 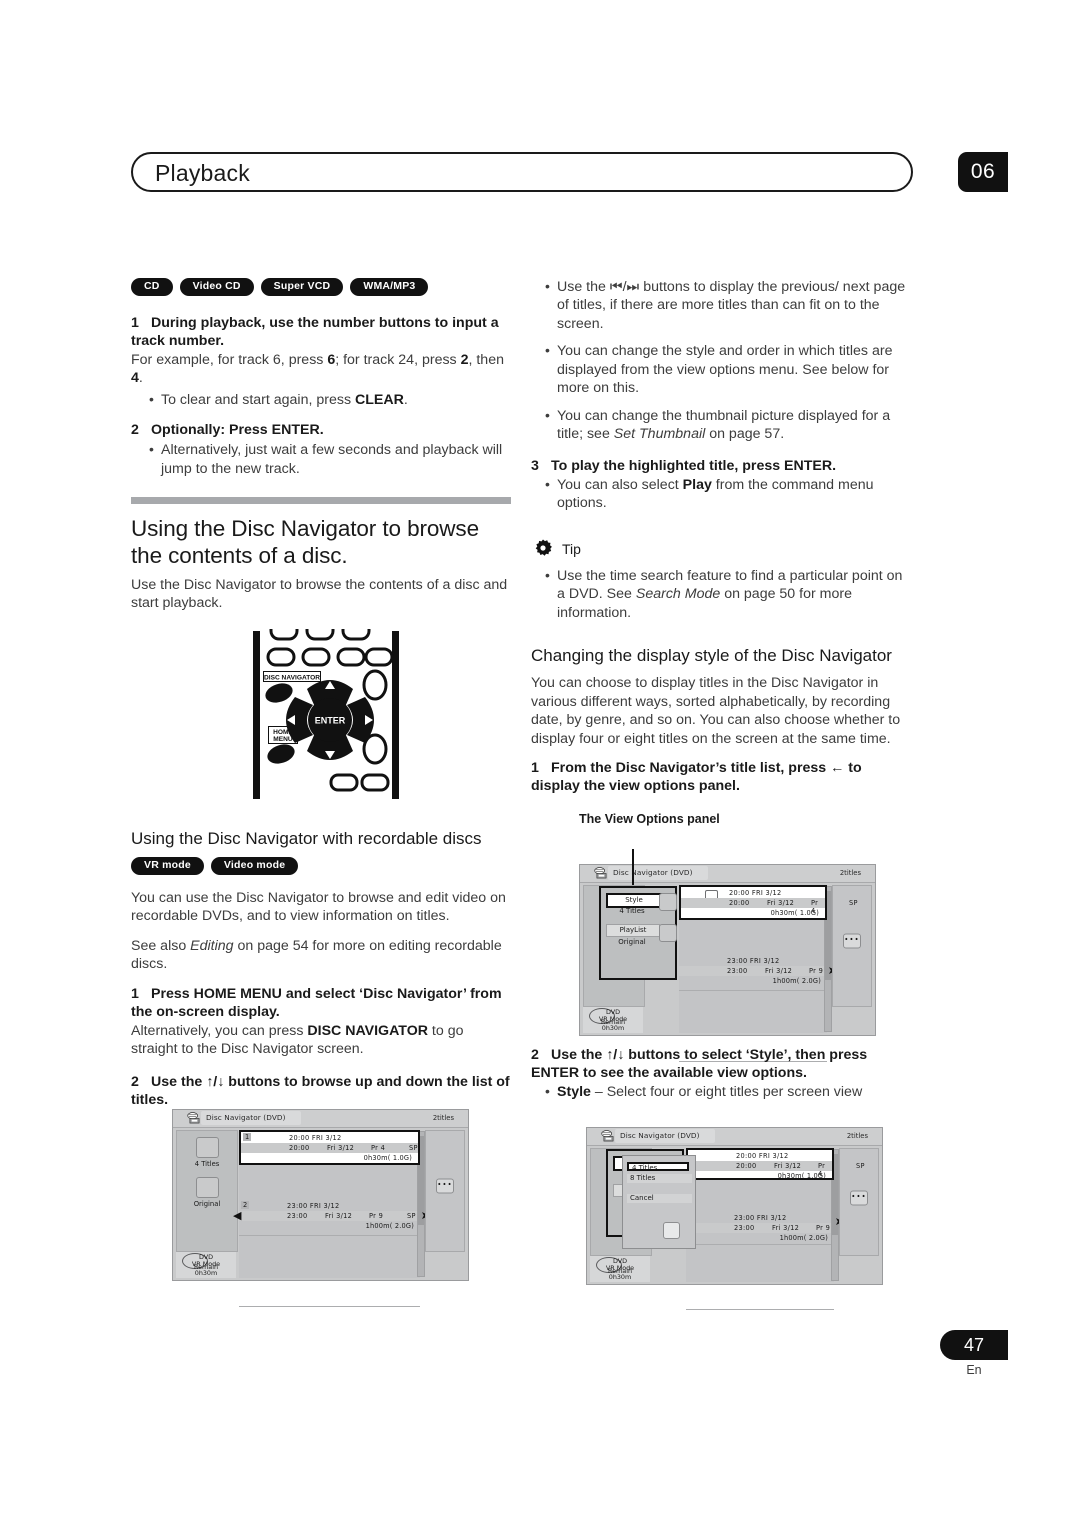 What do you see at coordinates (379, 399) in the screenshot?
I see `bullet-bold: CLEAR` at bounding box center [379, 399].